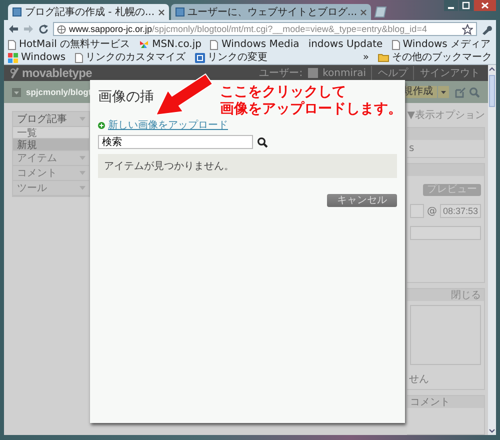 The image size is (500, 440). What do you see at coordinates (101, 125) in the screenshot?
I see `plus-dot-icon` at bounding box center [101, 125].